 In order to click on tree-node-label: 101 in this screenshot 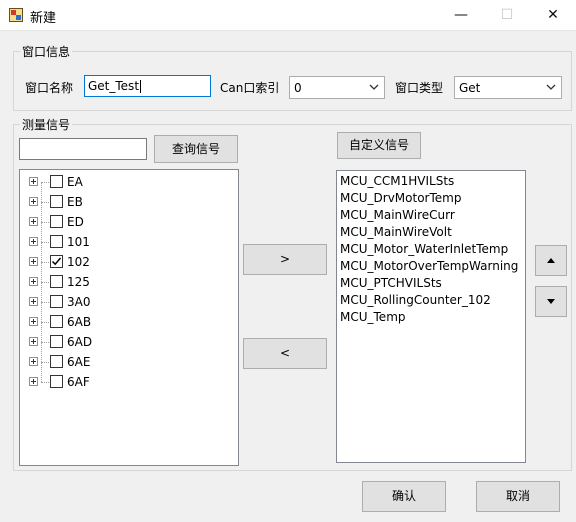, I will do `click(78, 242)`.